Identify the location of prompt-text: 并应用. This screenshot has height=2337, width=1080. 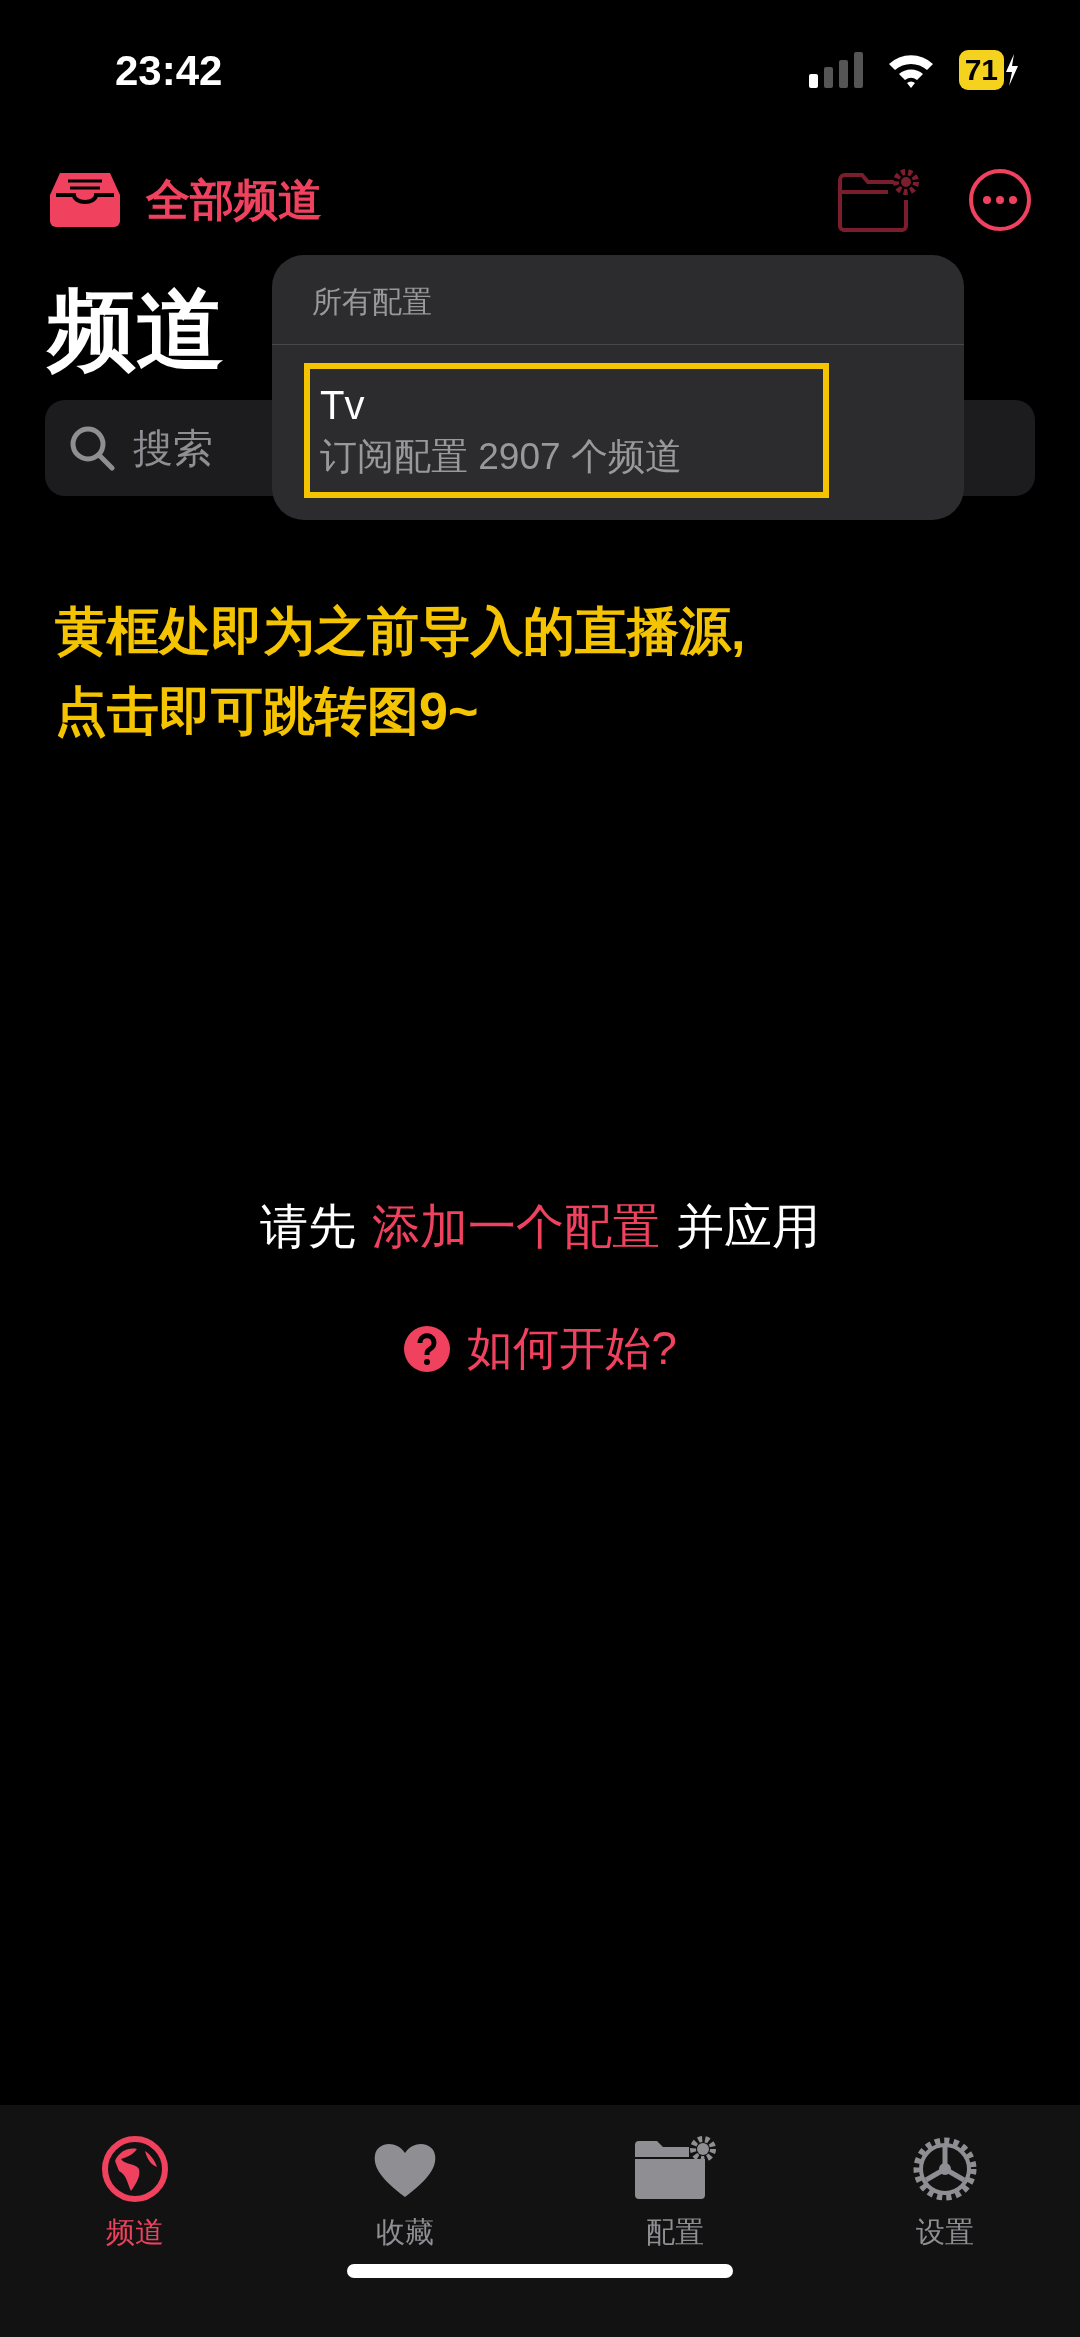
(748, 1227).